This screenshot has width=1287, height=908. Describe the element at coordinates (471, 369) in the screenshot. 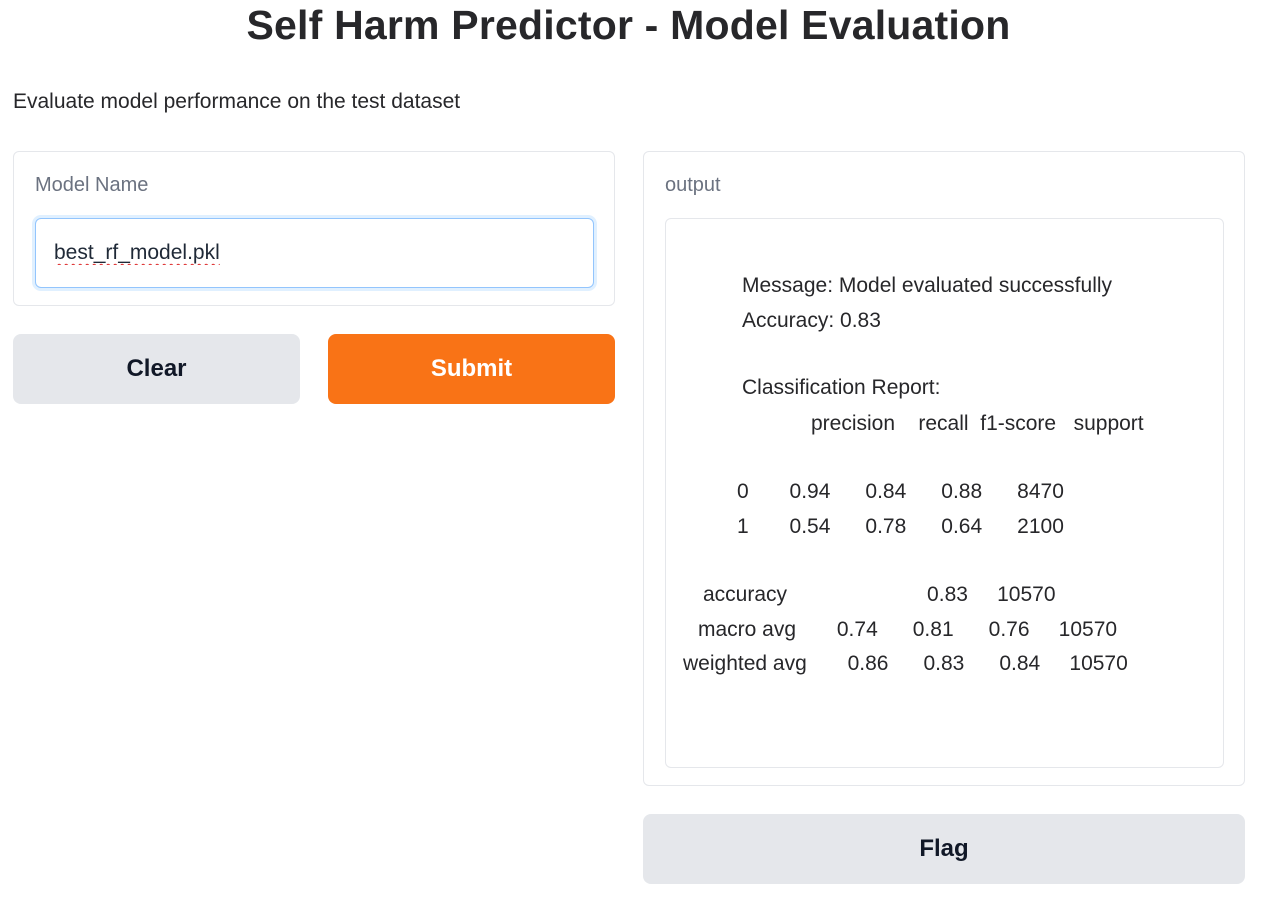

I see `submit-button: Submit` at that location.